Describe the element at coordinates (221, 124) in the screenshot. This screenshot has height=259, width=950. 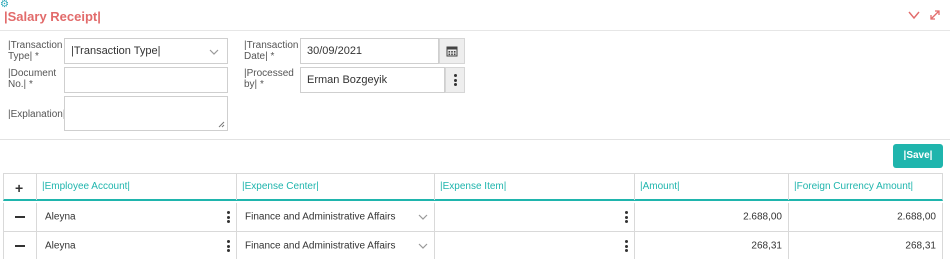
I see `resize-handle-icon` at that location.